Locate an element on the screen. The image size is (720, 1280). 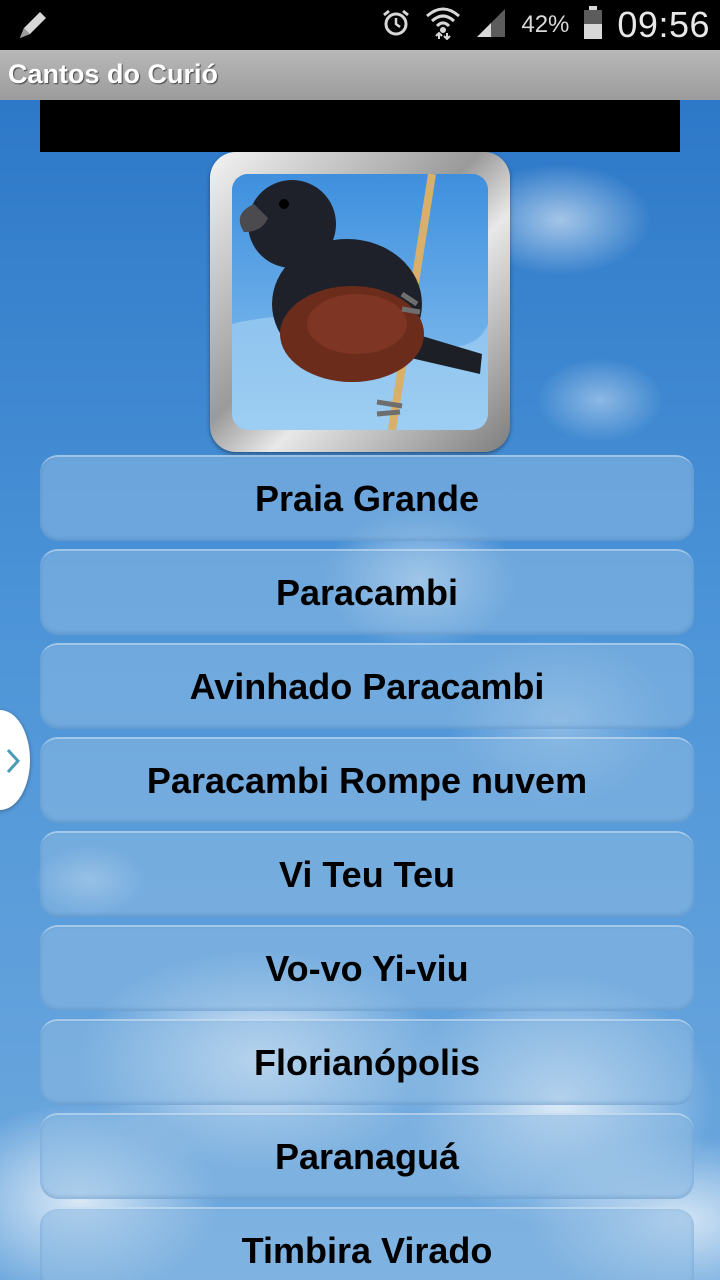
song-label: Paranaguá is located at coordinates (367, 1156).